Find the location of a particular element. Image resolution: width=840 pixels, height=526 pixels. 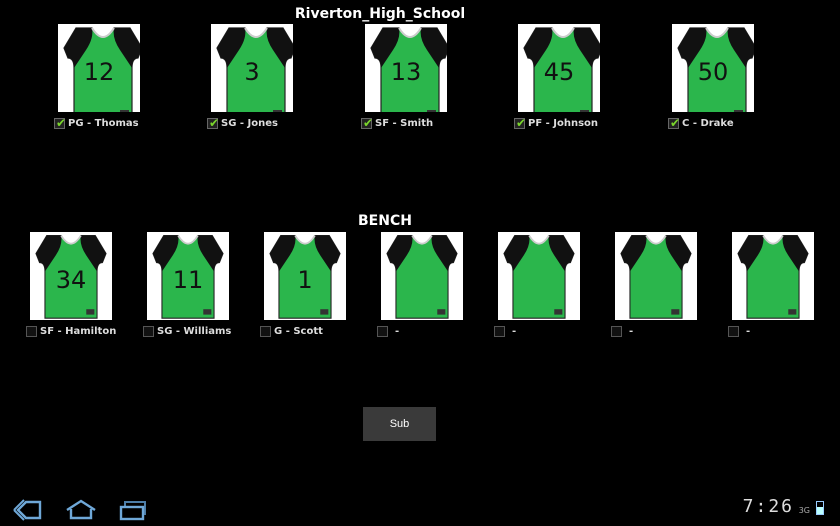

jersey-image: 13 is located at coordinates (406, 68).